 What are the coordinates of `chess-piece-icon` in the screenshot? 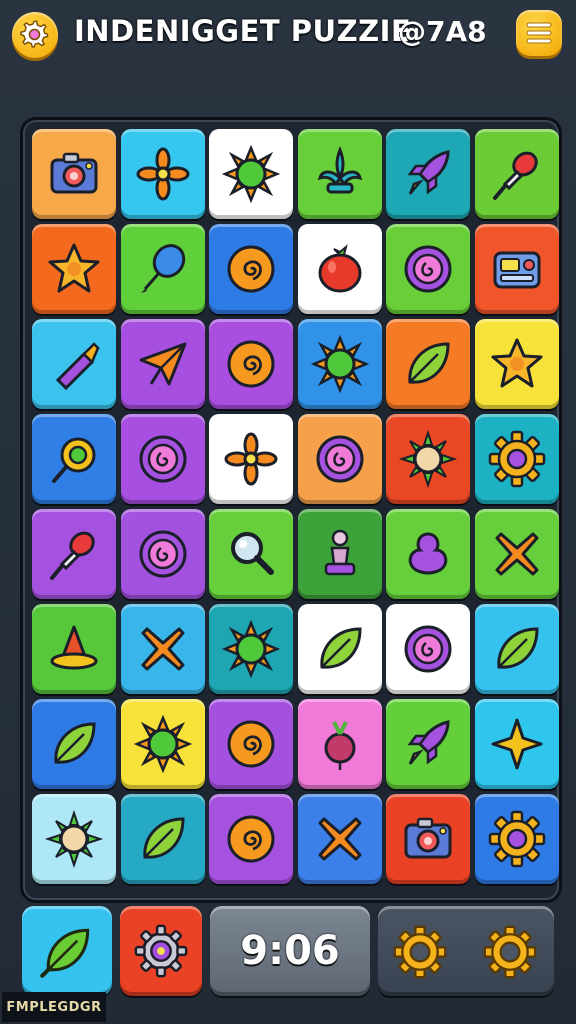 It's located at (339, 552).